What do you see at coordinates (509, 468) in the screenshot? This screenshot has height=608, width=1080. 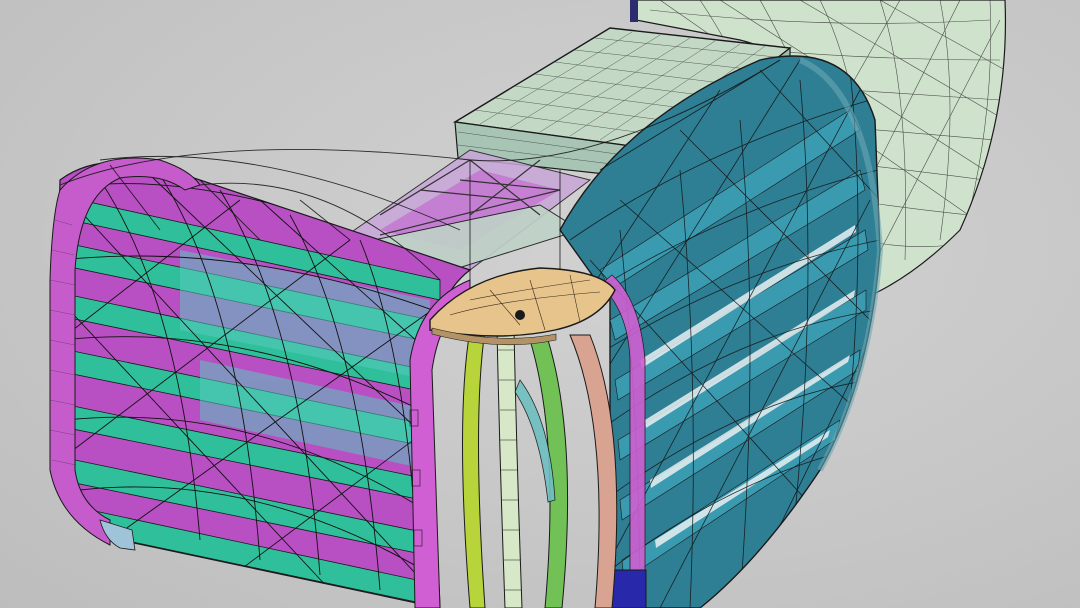 I see `rib-ladder` at bounding box center [509, 468].